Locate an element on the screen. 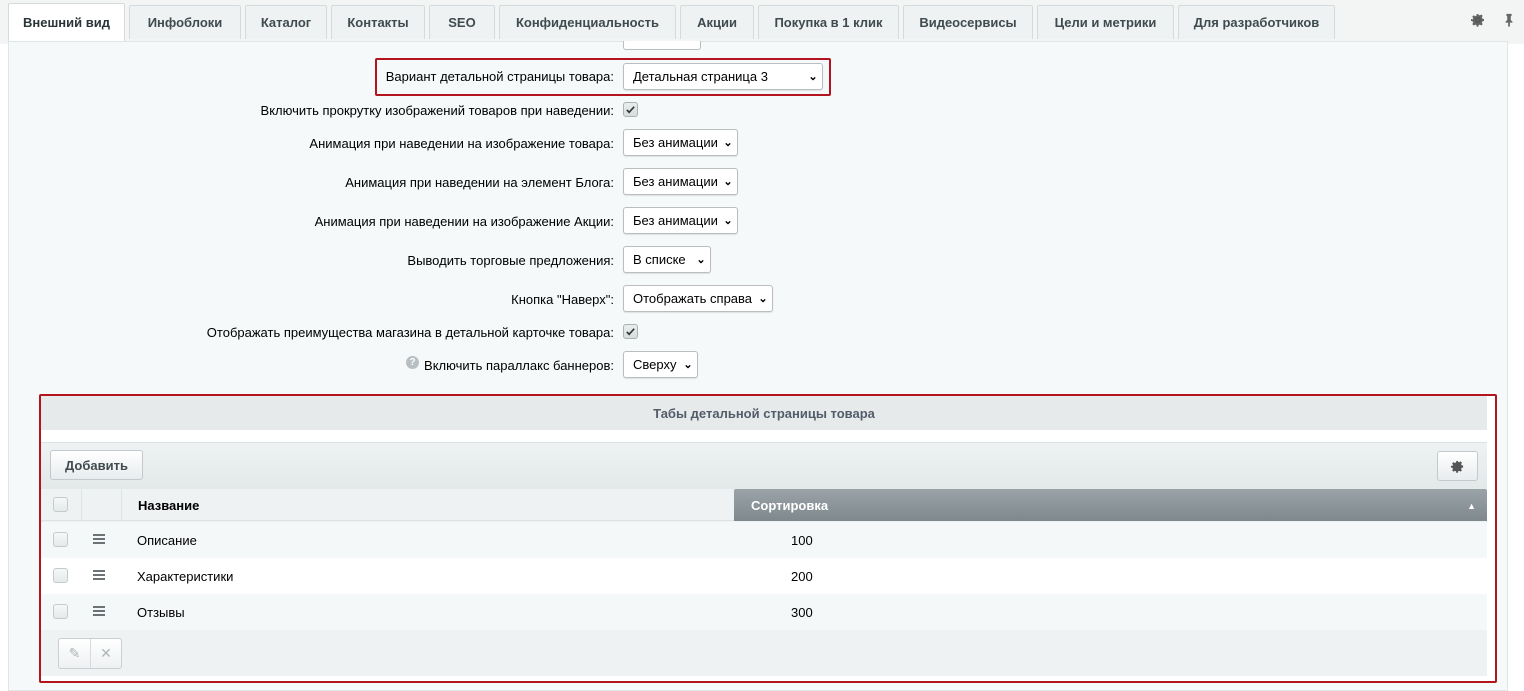 This screenshot has width=1524, height=691. sort-asc-icon: ▲ is located at coordinates (1471, 506).